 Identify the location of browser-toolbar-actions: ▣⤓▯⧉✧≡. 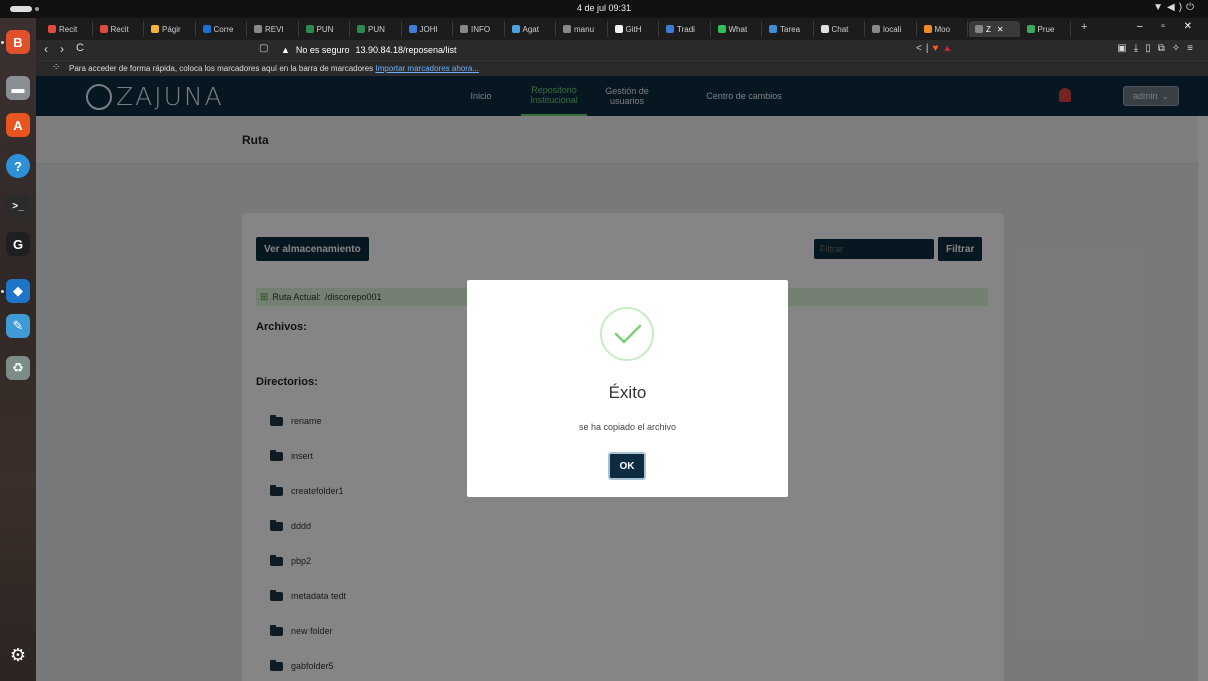
(1158, 48).